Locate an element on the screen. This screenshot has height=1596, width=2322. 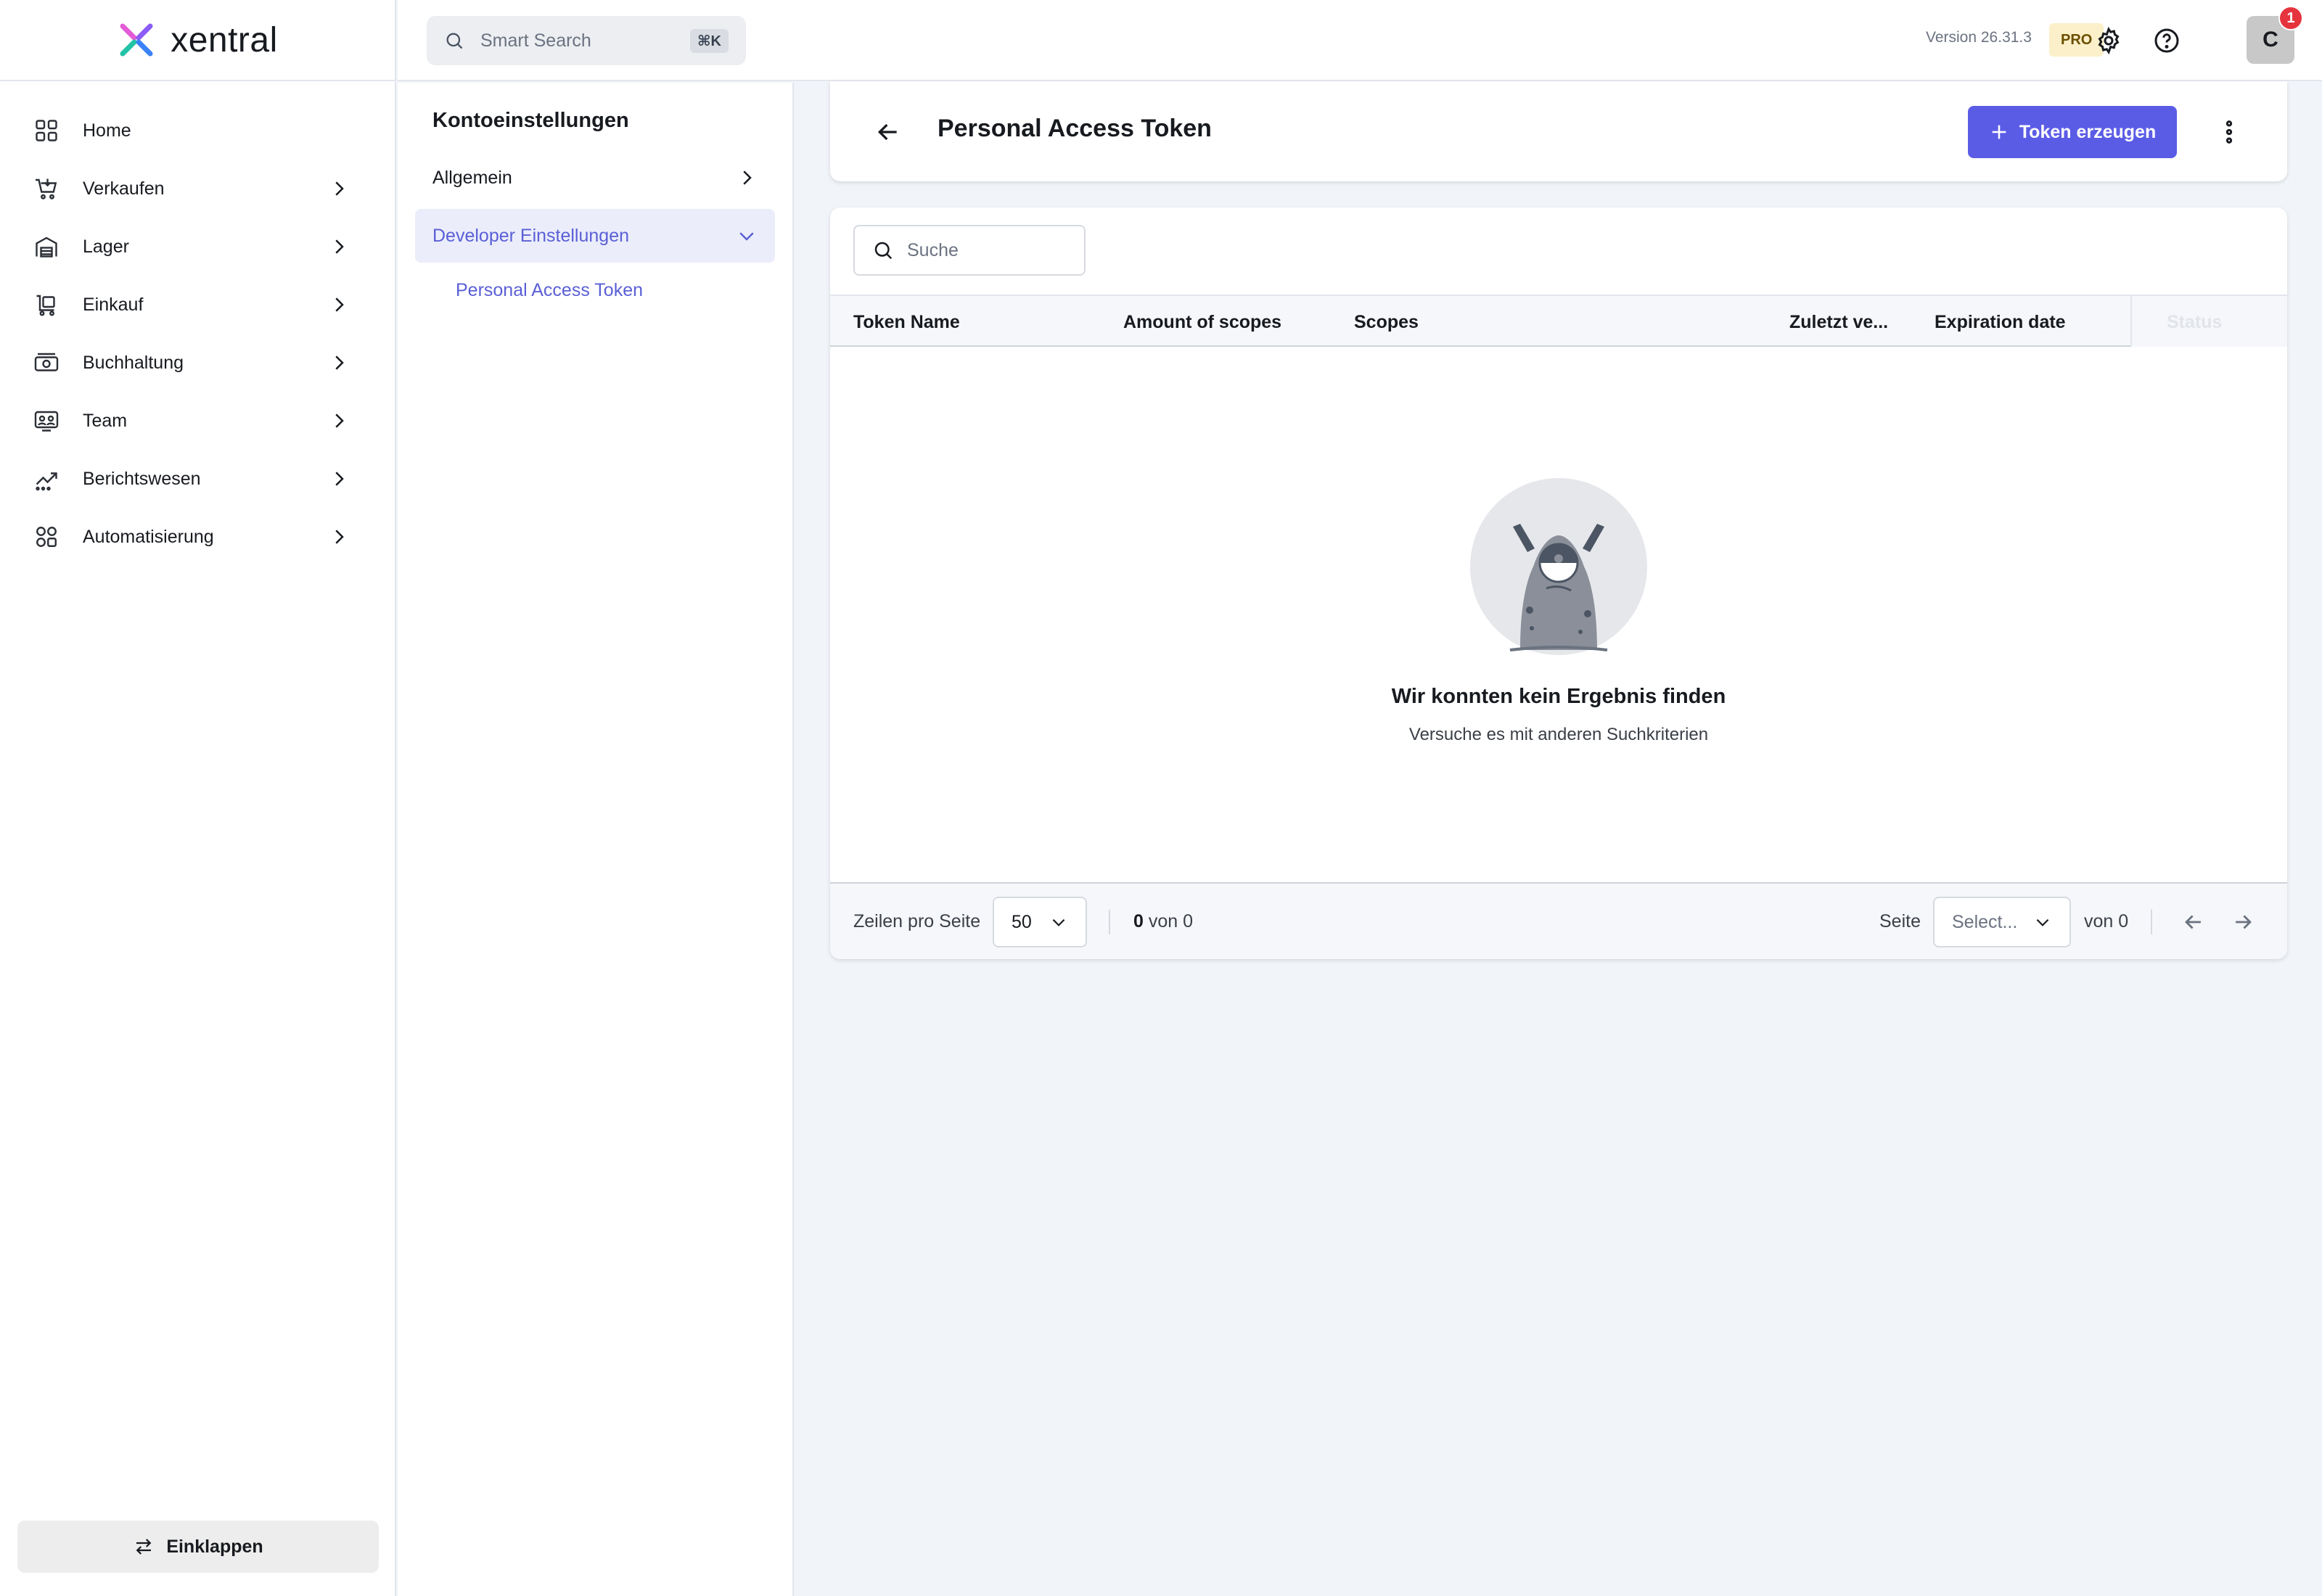
settings-item-allgemein: Allgemein is located at coordinates (595, 178).